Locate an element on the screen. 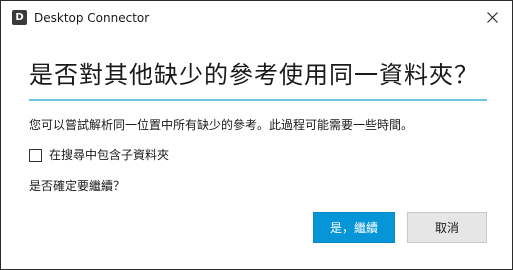 This screenshot has width=513, height=270. include-subfolders-option: 在搜尋中包含子資料夾 is located at coordinates (99, 155).